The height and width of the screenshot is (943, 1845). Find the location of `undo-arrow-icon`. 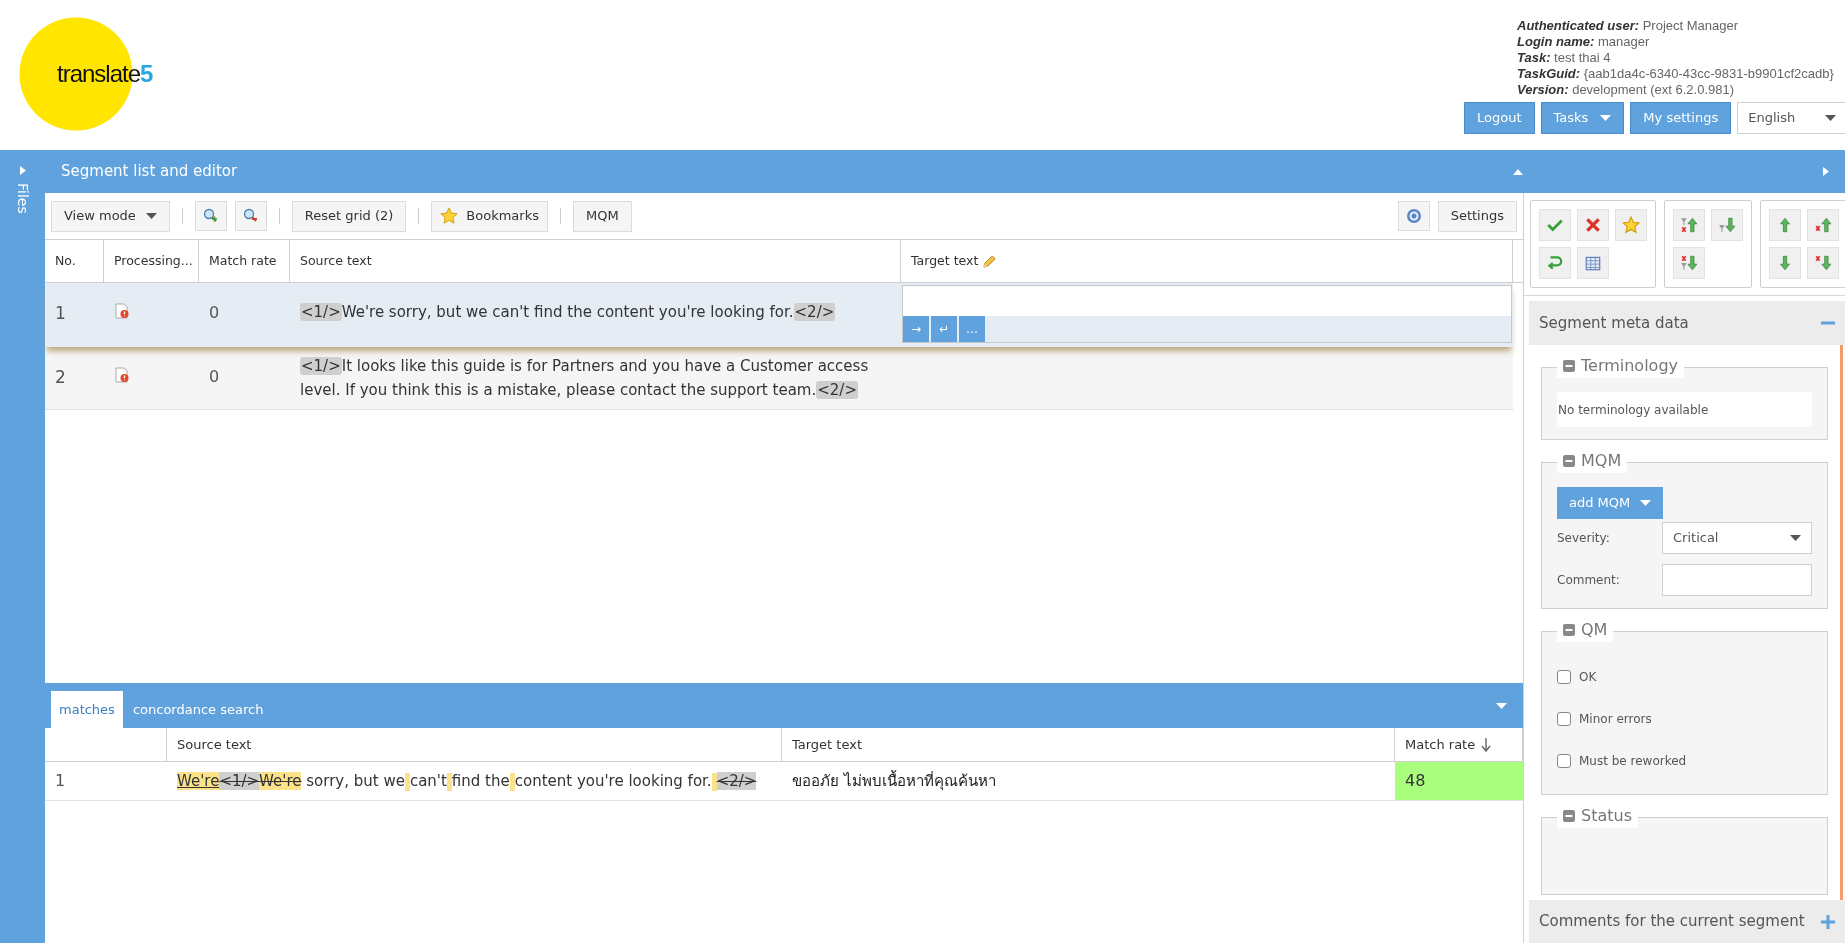

undo-arrow-icon is located at coordinates (1555, 263).